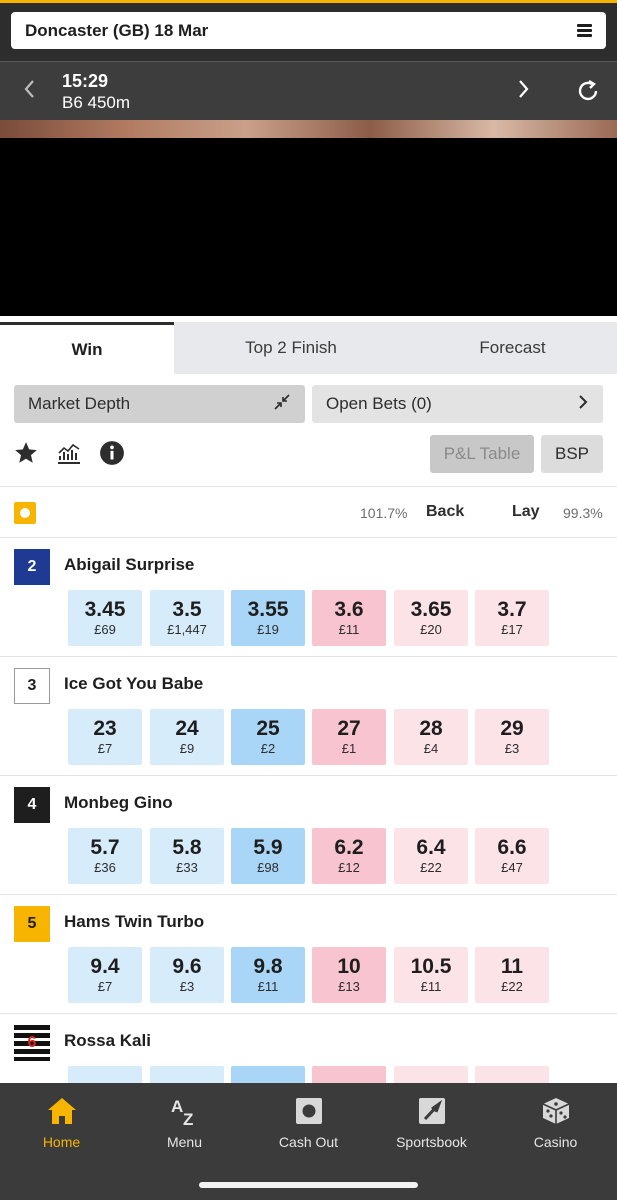  I want to click on trap-number-badge: 5, so click(32, 924).